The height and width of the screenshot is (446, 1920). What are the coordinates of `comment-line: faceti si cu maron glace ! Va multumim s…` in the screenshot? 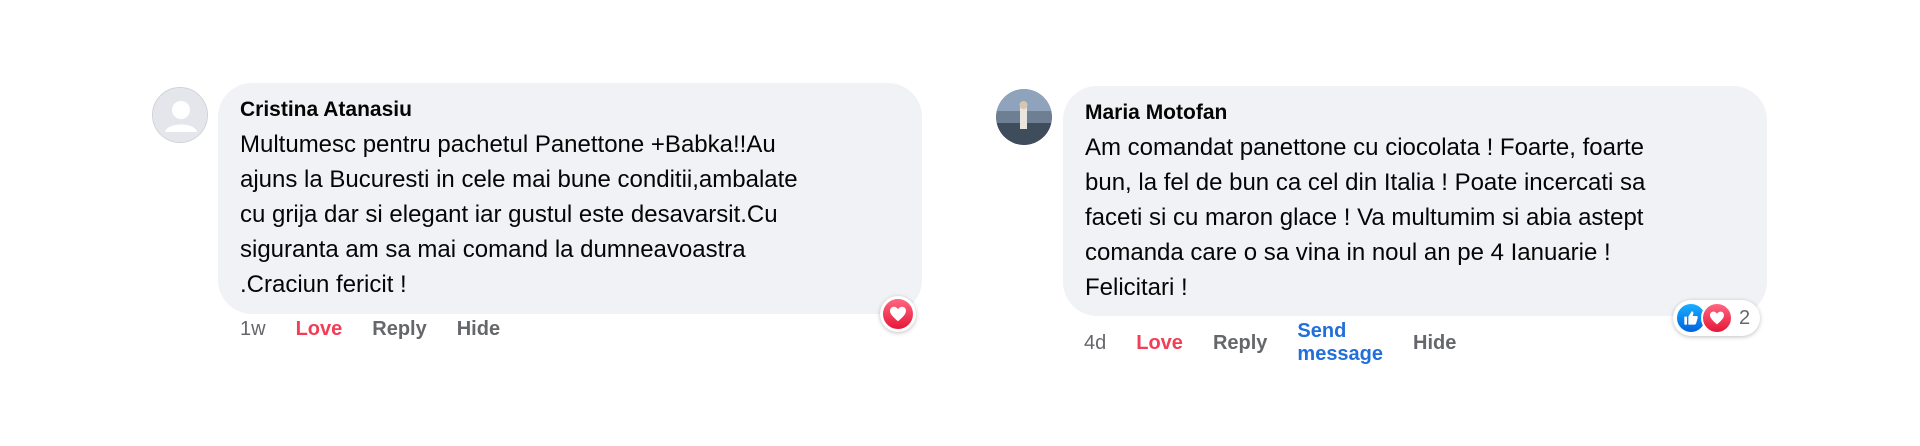 It's located at (1364, 217).